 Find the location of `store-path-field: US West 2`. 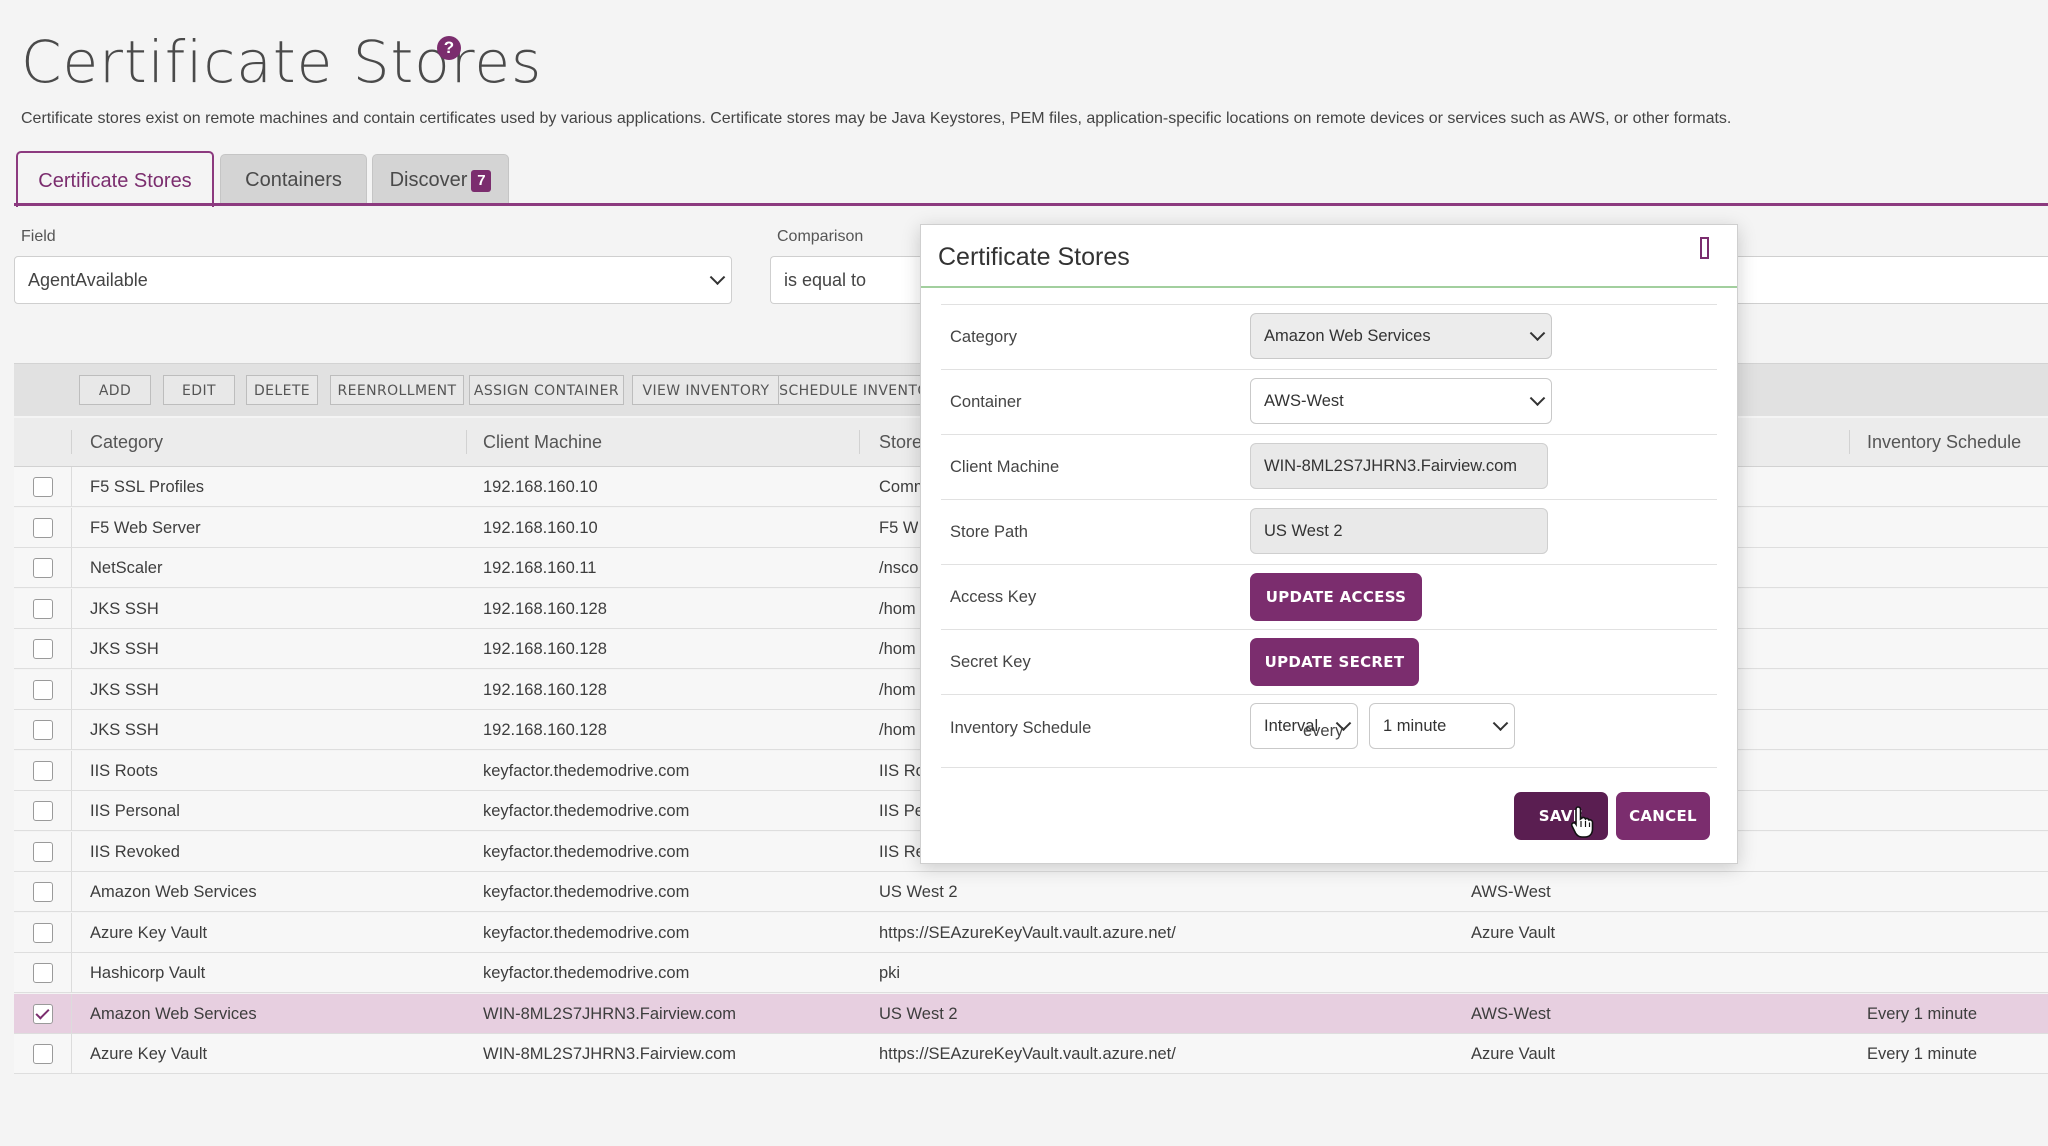

store-path-field: US West 2 is located at coordinates (1399, 531).